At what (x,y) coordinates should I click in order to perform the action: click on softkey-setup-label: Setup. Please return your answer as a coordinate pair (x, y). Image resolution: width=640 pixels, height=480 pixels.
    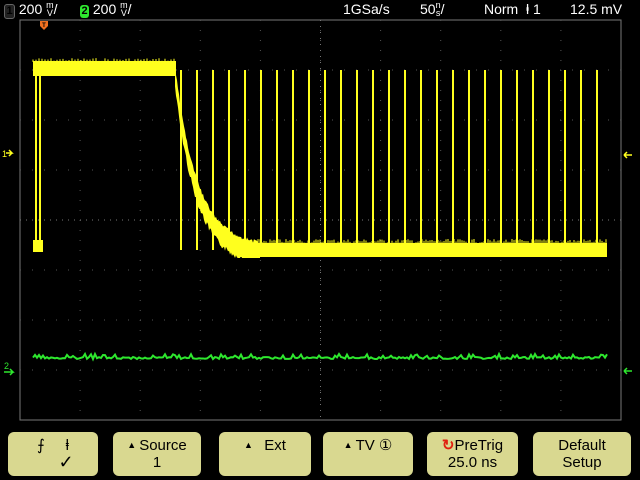
    Looking at the image, I should click on (582, 462).